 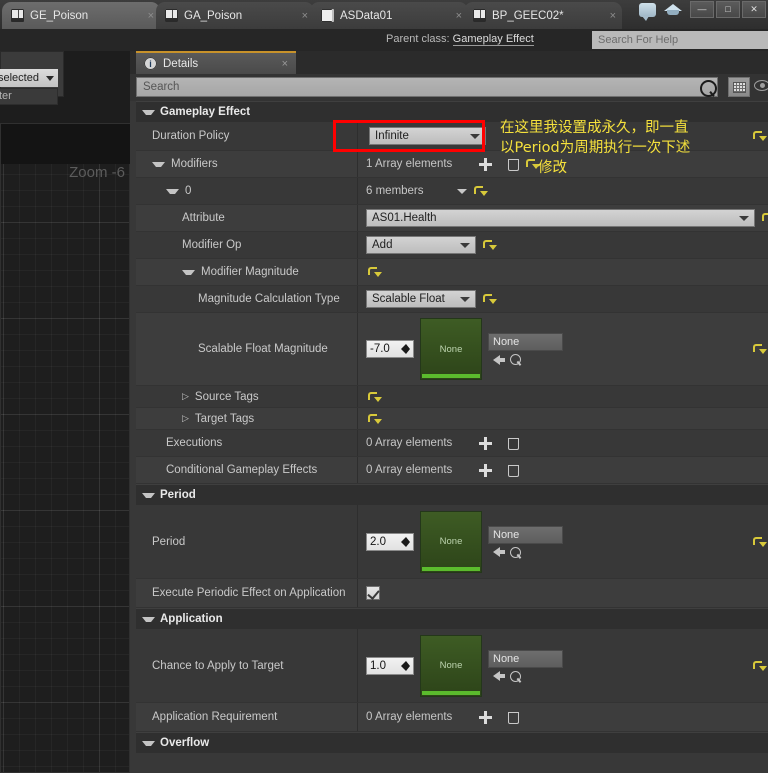 What do you see at coordinates (205, 112) in the screenshot?
I see `section-title: Gameplay Effect` at bounding box center [205, 112].